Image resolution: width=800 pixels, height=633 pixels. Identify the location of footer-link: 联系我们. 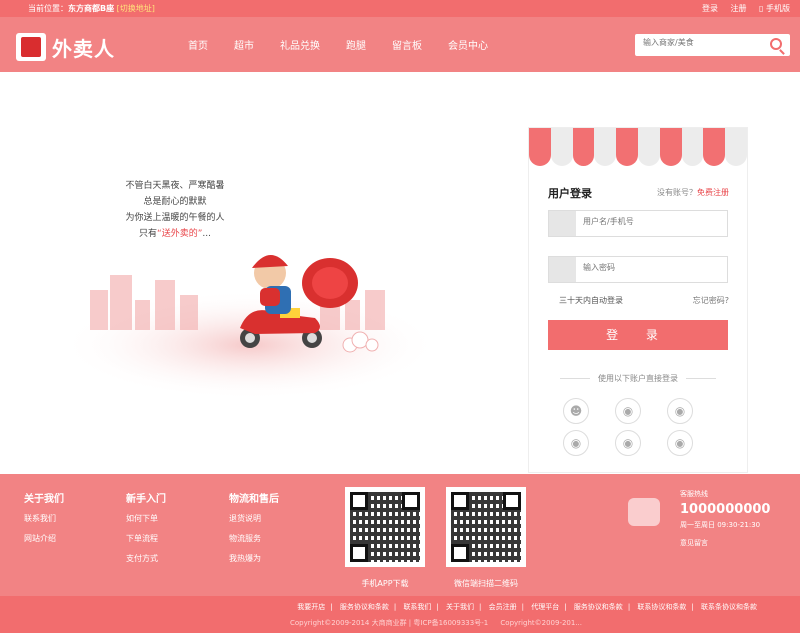
(44, 518).